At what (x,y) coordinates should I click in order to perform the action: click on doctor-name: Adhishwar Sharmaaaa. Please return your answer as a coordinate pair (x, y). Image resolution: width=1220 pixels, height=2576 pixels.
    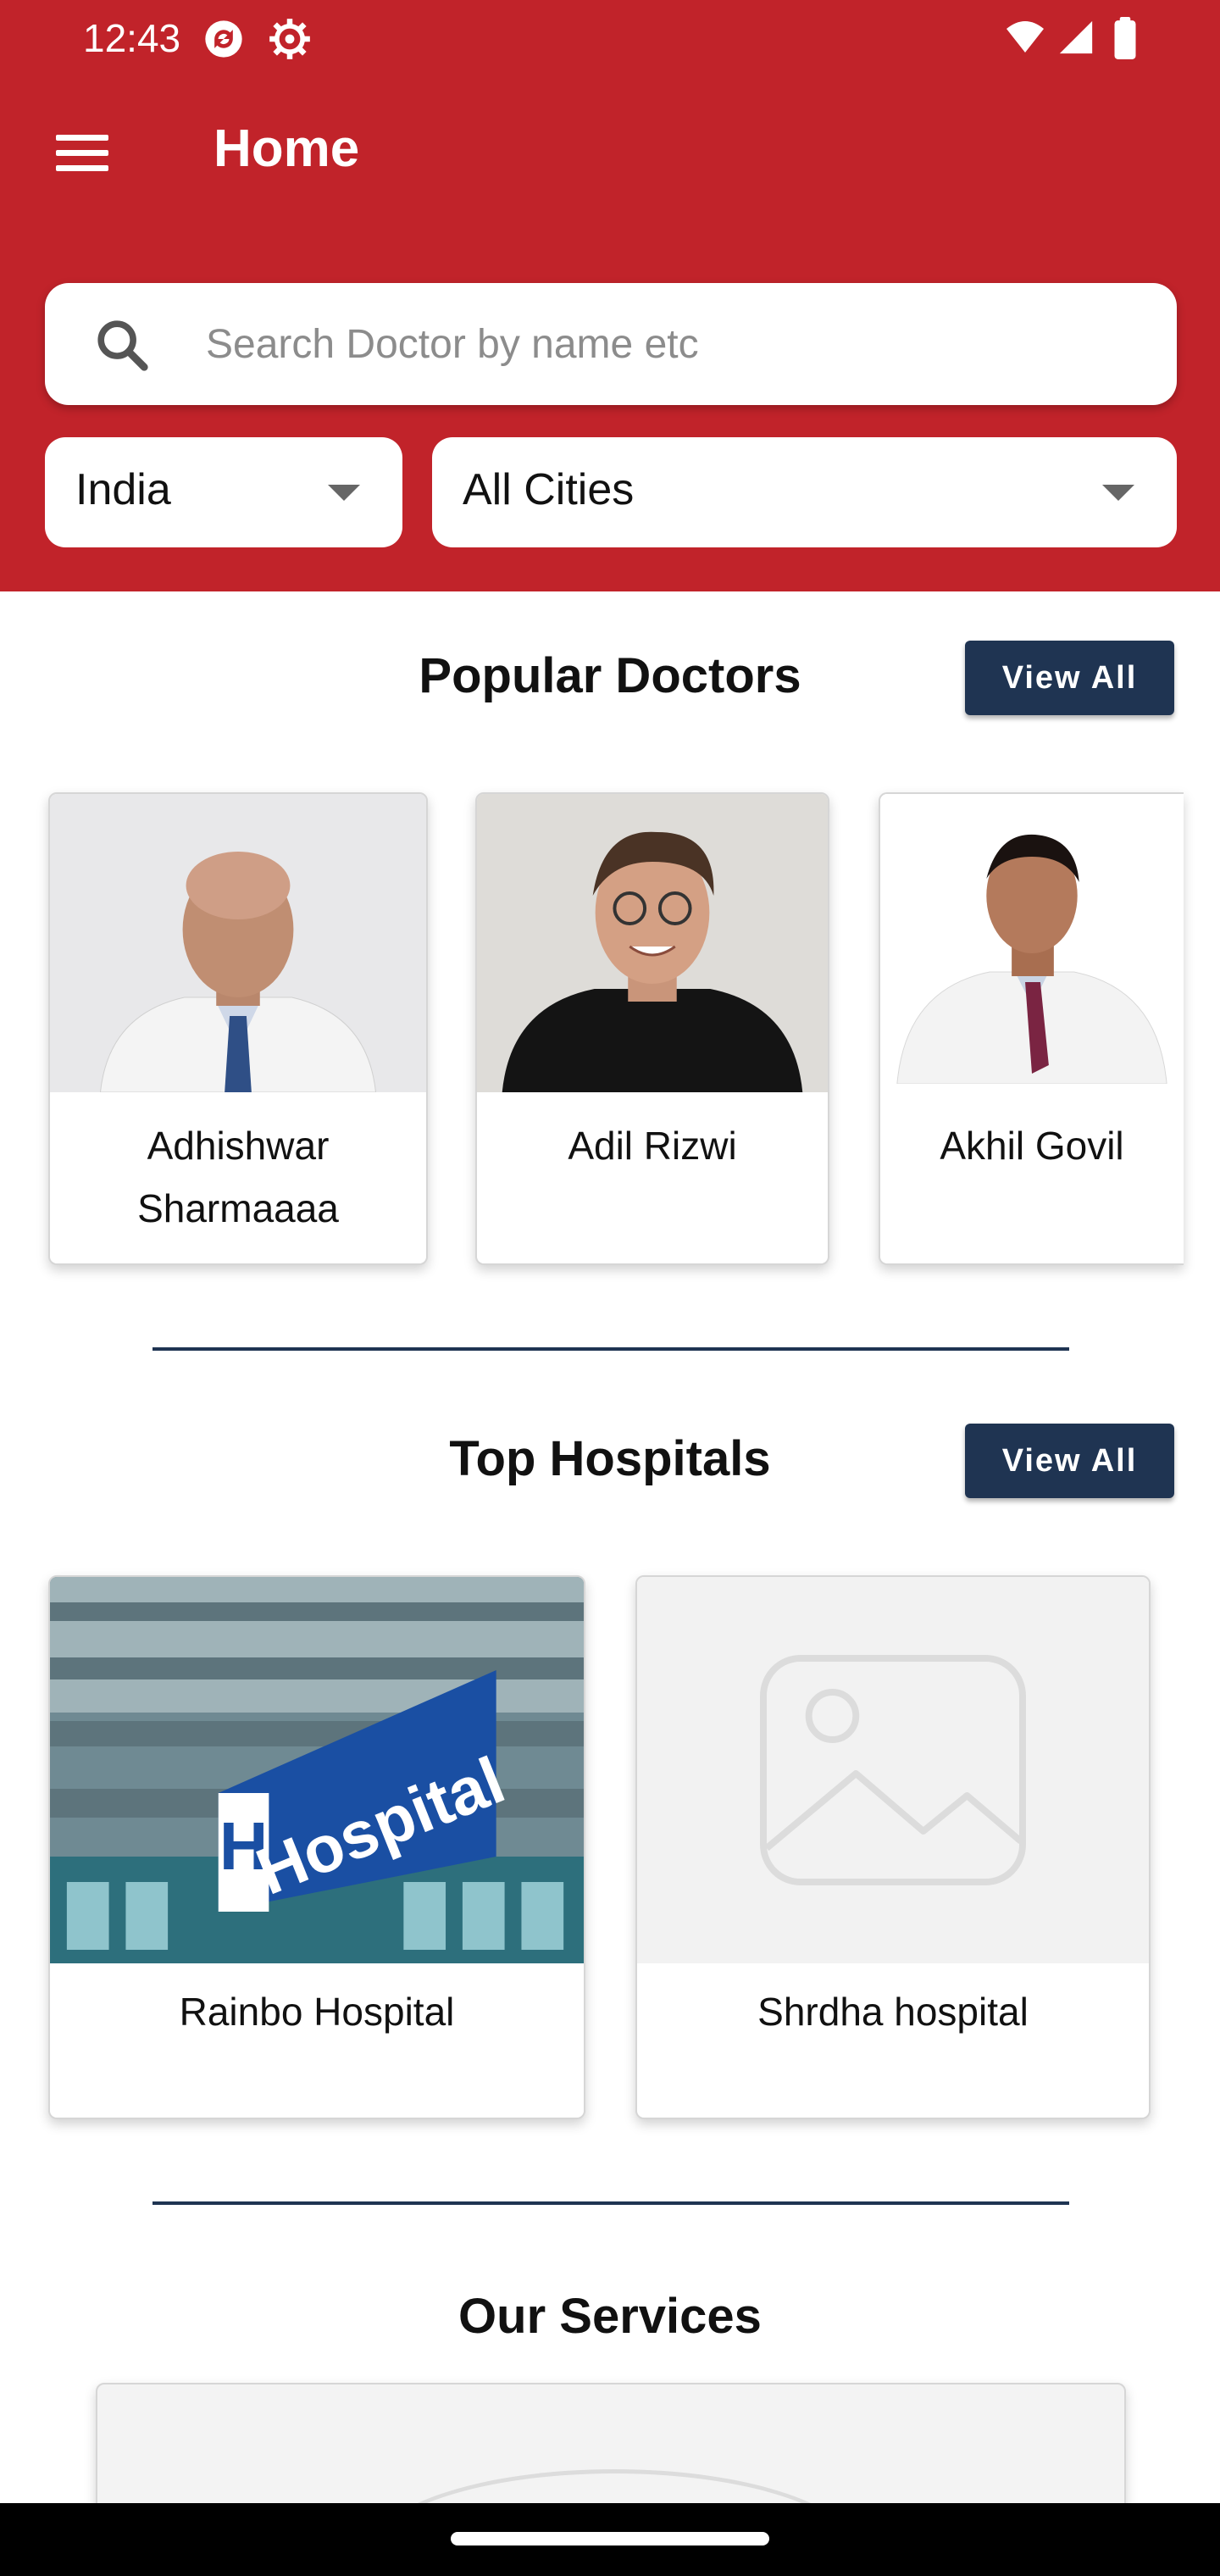
    Looking at the image, I should click on (238, 1177).